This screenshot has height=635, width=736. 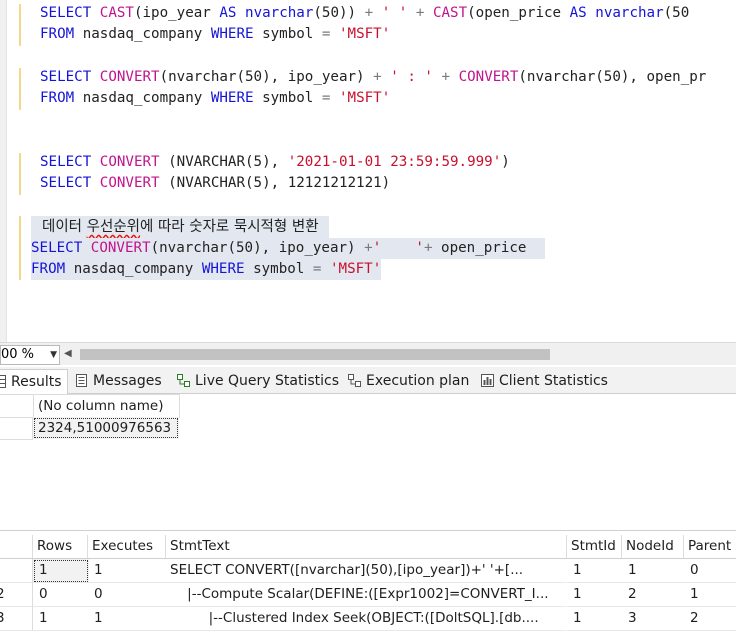 What do you see at coordinates (127, 595) in the screenshot?
I see `plan-cell-executes: 0` at bounding box center [127, 595].